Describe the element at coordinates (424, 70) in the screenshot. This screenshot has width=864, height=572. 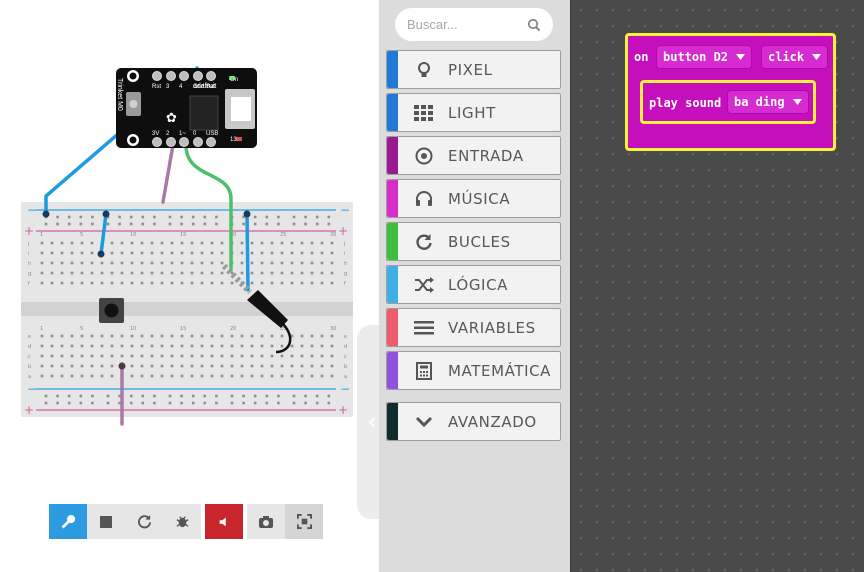
I see `lightbulb-icon` at that location.